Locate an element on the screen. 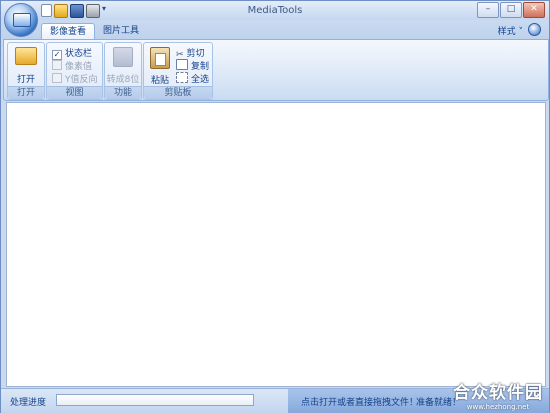 Image resolution: width=550 pixels, height=413 pixels. status-hint: 点击打开或者直接拖拽文件！ is located at coordinates (360, 403).